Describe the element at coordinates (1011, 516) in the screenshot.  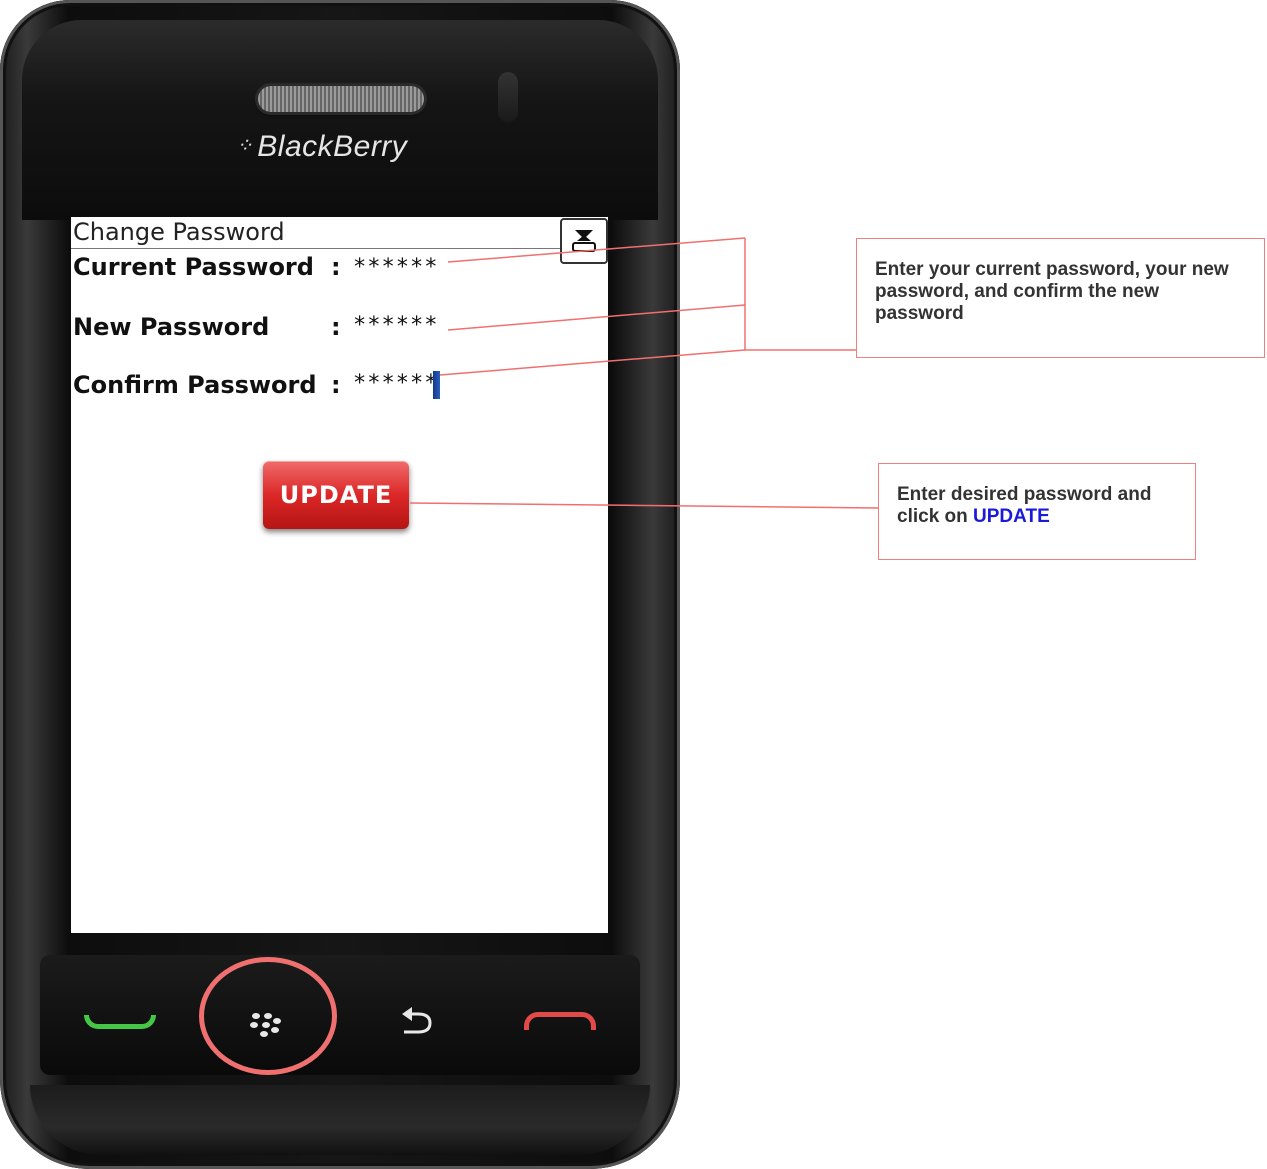
I see `update-callout-highlight: UPDATE` at that location.